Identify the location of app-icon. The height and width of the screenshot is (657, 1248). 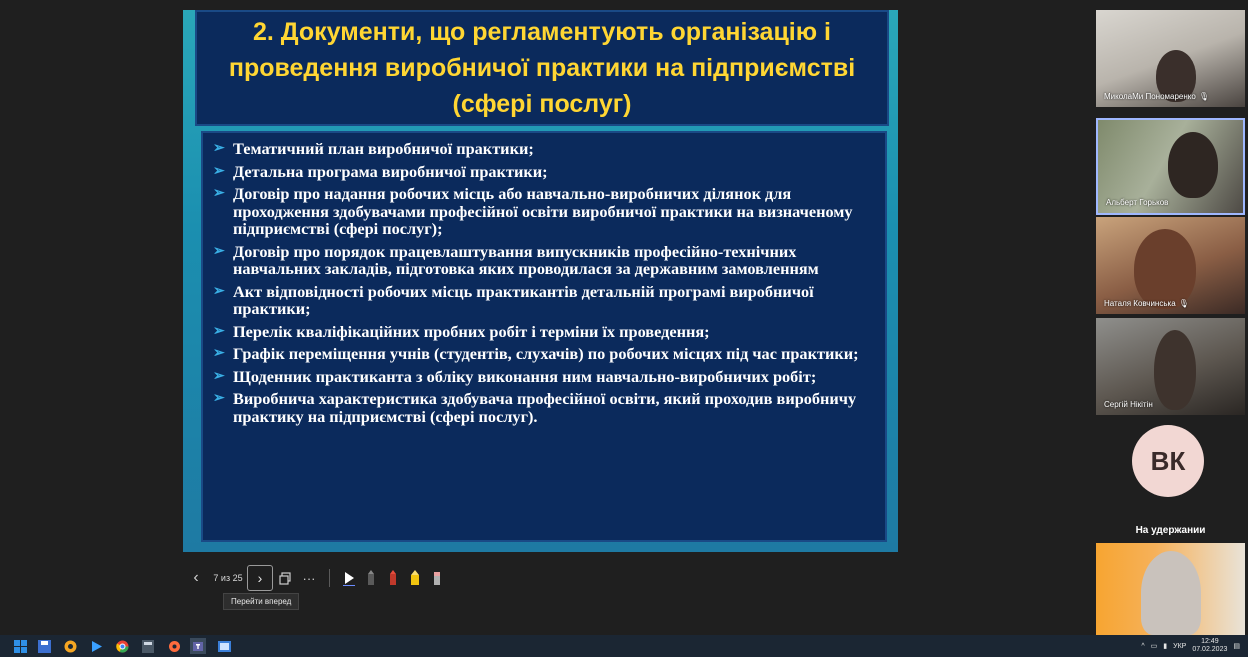
(70, 646).